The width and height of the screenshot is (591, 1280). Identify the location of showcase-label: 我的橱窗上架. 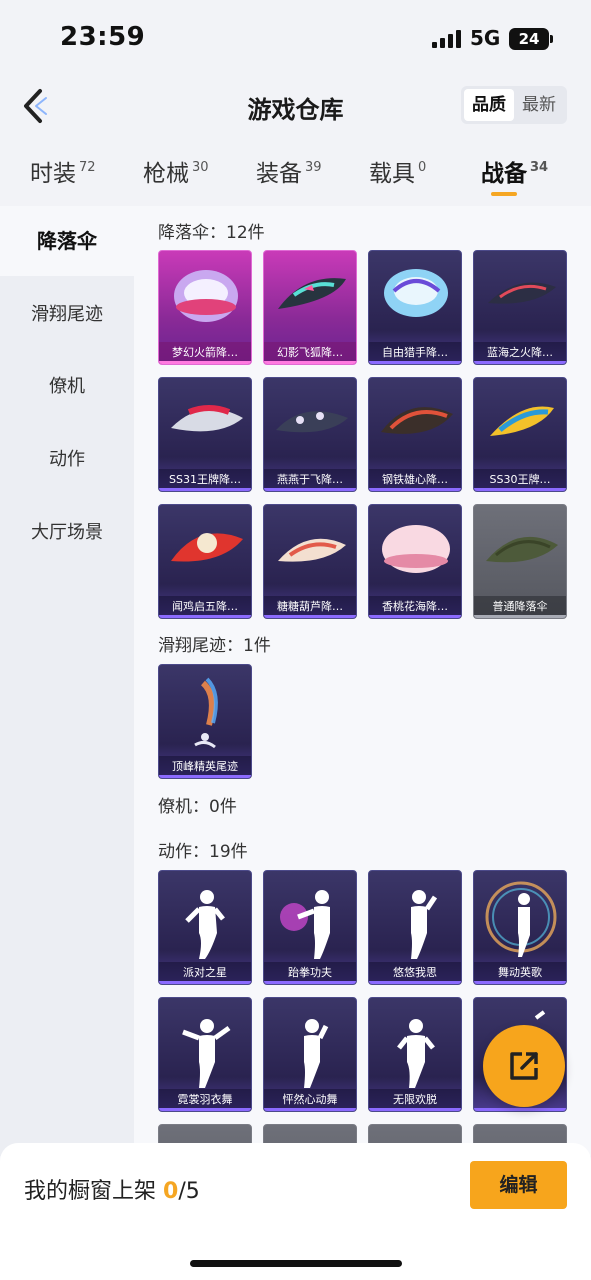
(90, 1191).